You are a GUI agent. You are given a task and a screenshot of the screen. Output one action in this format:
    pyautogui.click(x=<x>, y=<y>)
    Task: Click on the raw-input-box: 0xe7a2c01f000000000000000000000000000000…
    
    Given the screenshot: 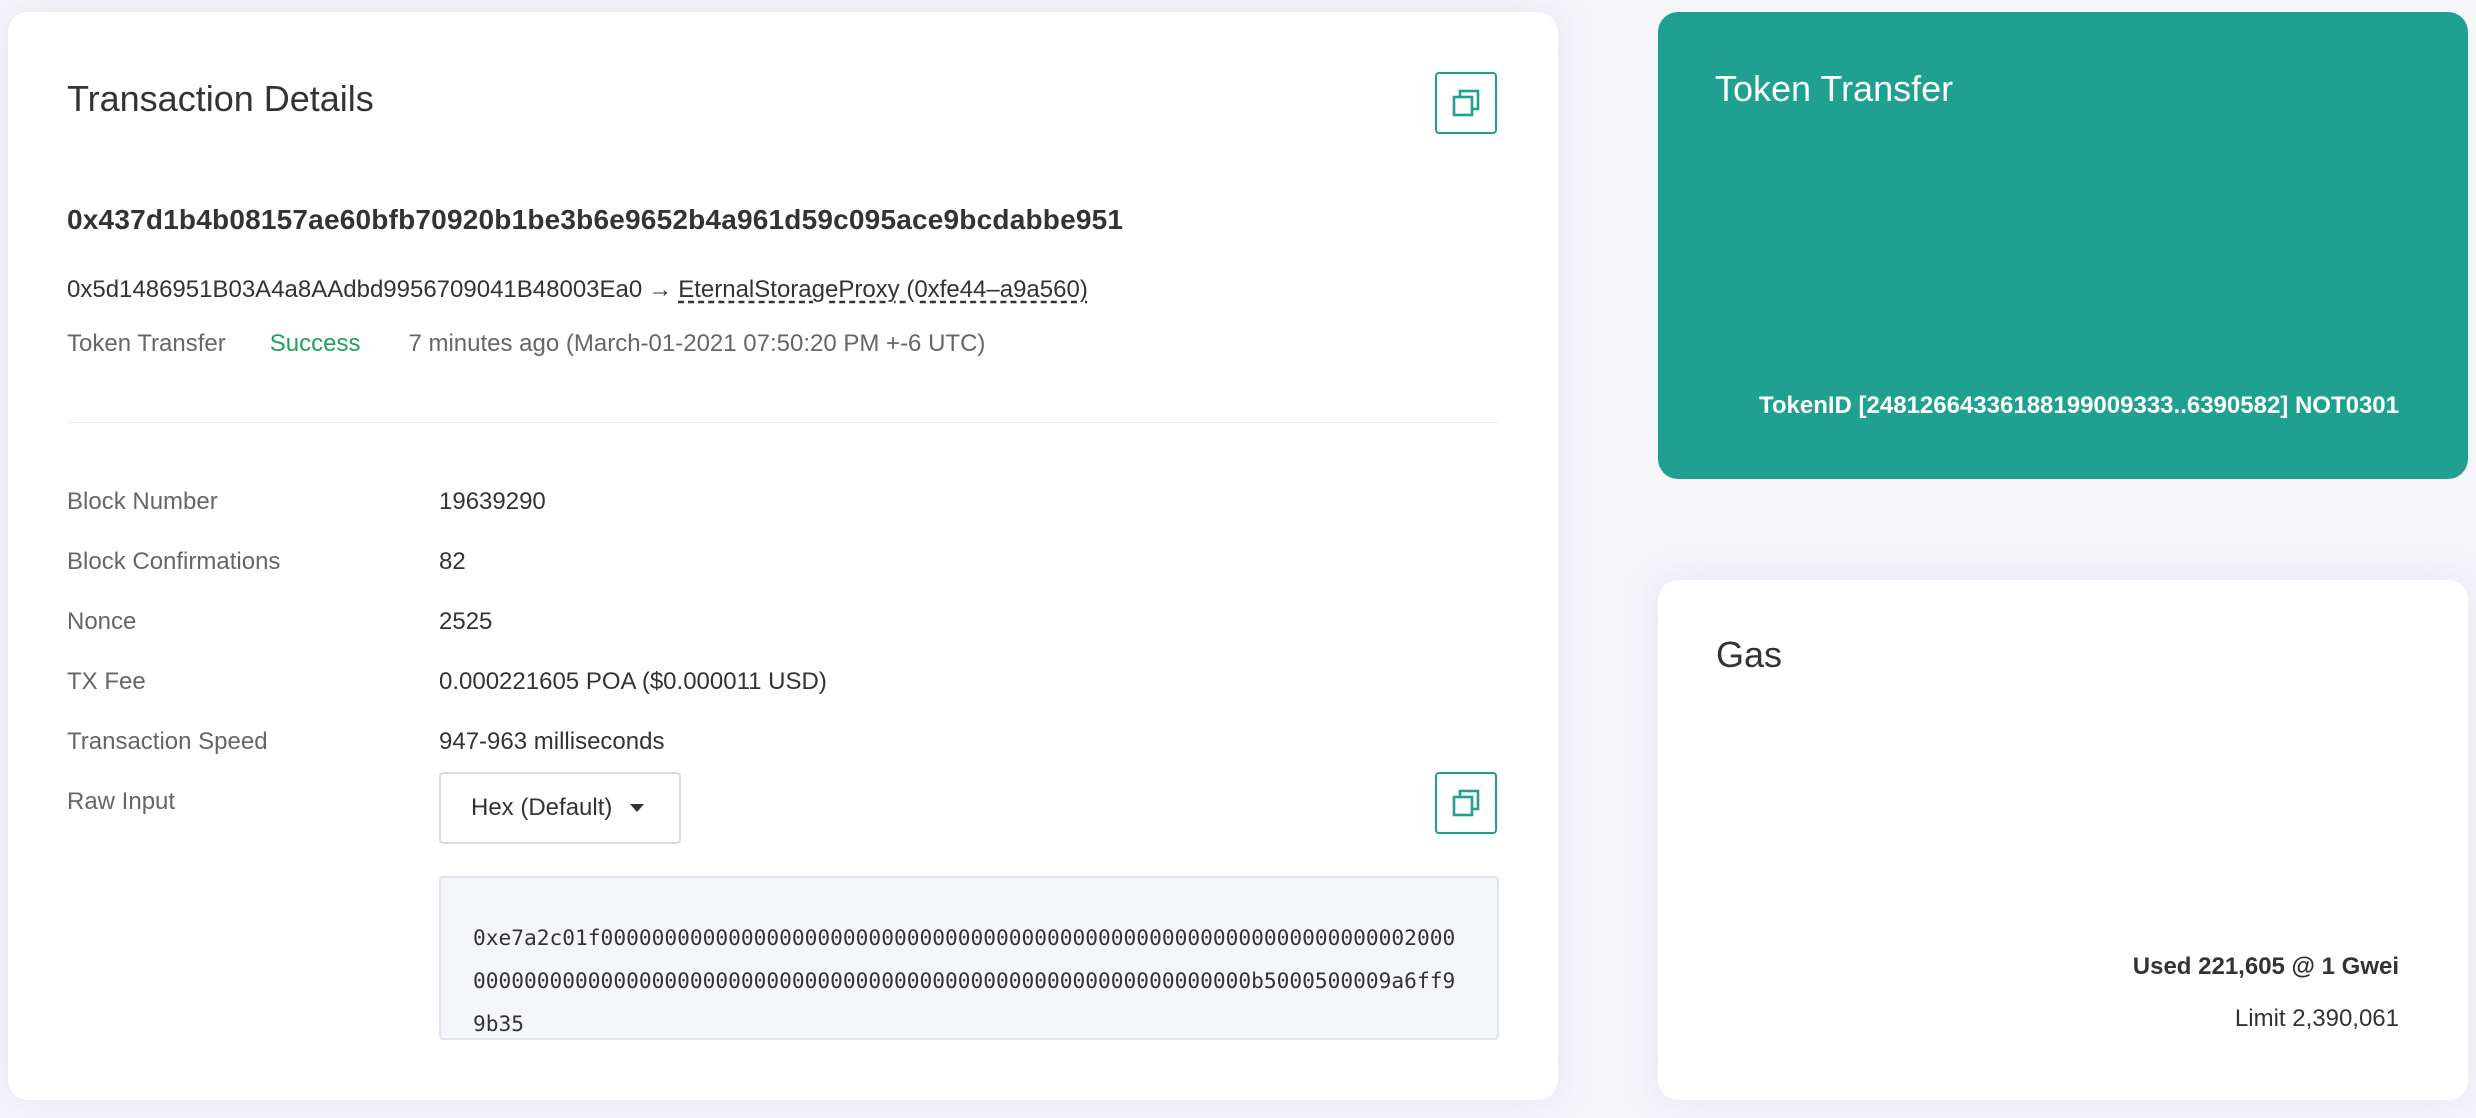 What is the action you would take?
    pyautogui.click(x=969, y=958)
    